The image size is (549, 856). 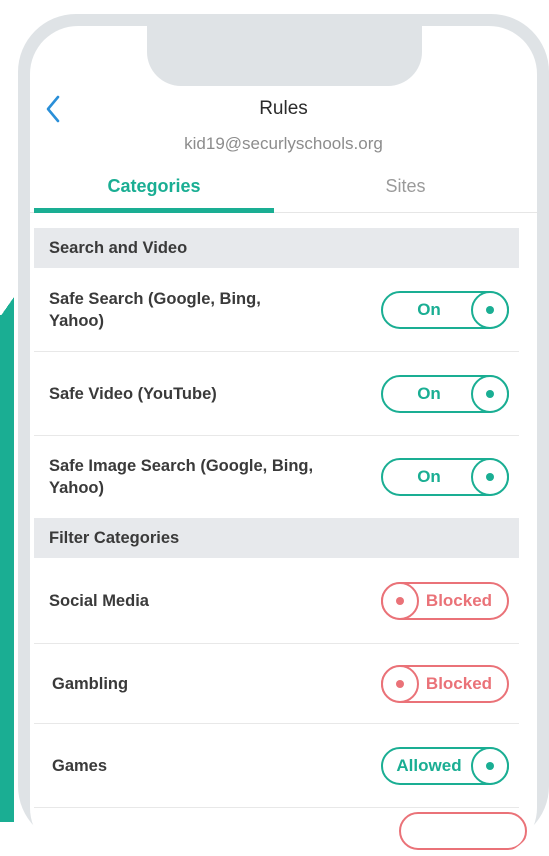 What do you see at coordinates (154, 210) in the screenshot?
I see `active-tab-indicator` at bounding box center [154, 210].